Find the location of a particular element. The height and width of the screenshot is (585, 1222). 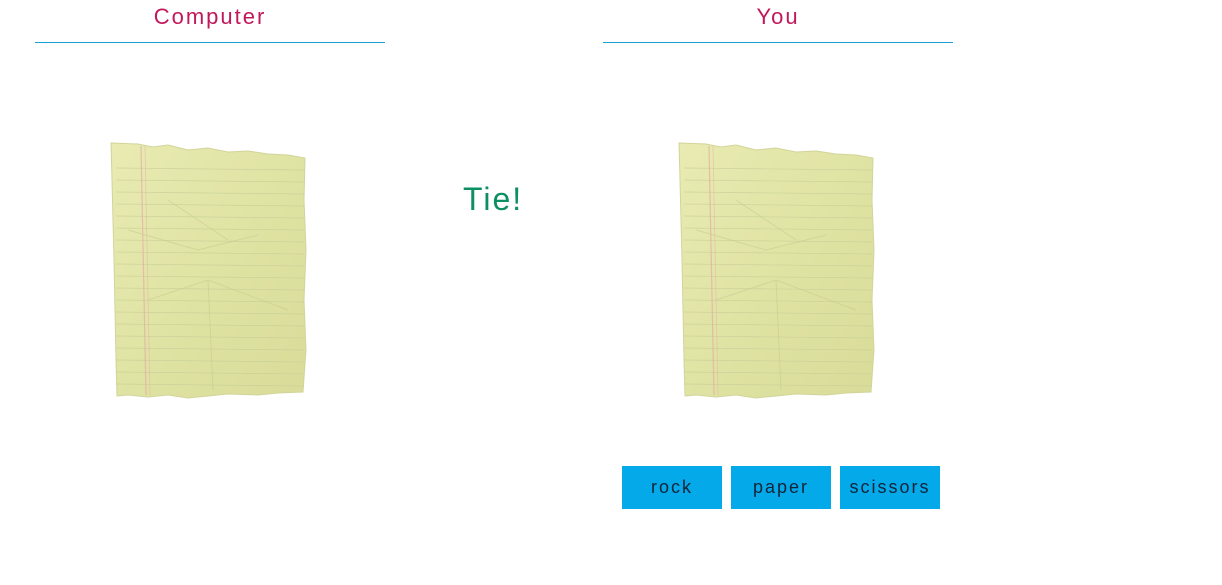

paper-button: paper is located at coordinates (781, 487).